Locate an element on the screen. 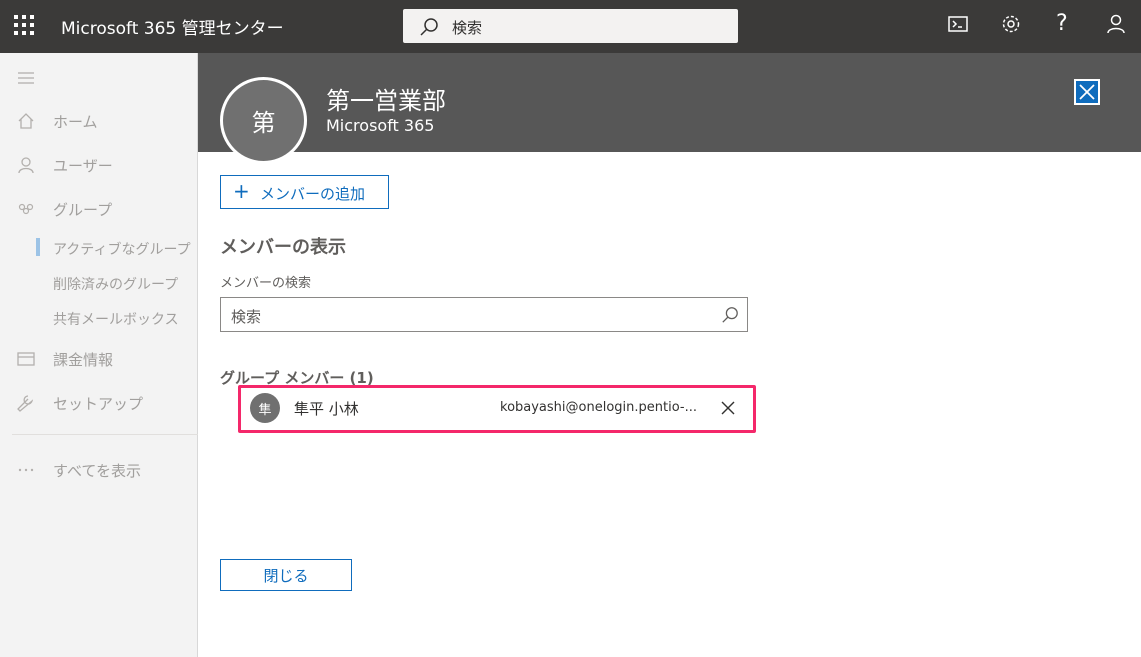  nav-subitem-deleted-groups: 削除済みのグループ is located at coordinates (125, 284).